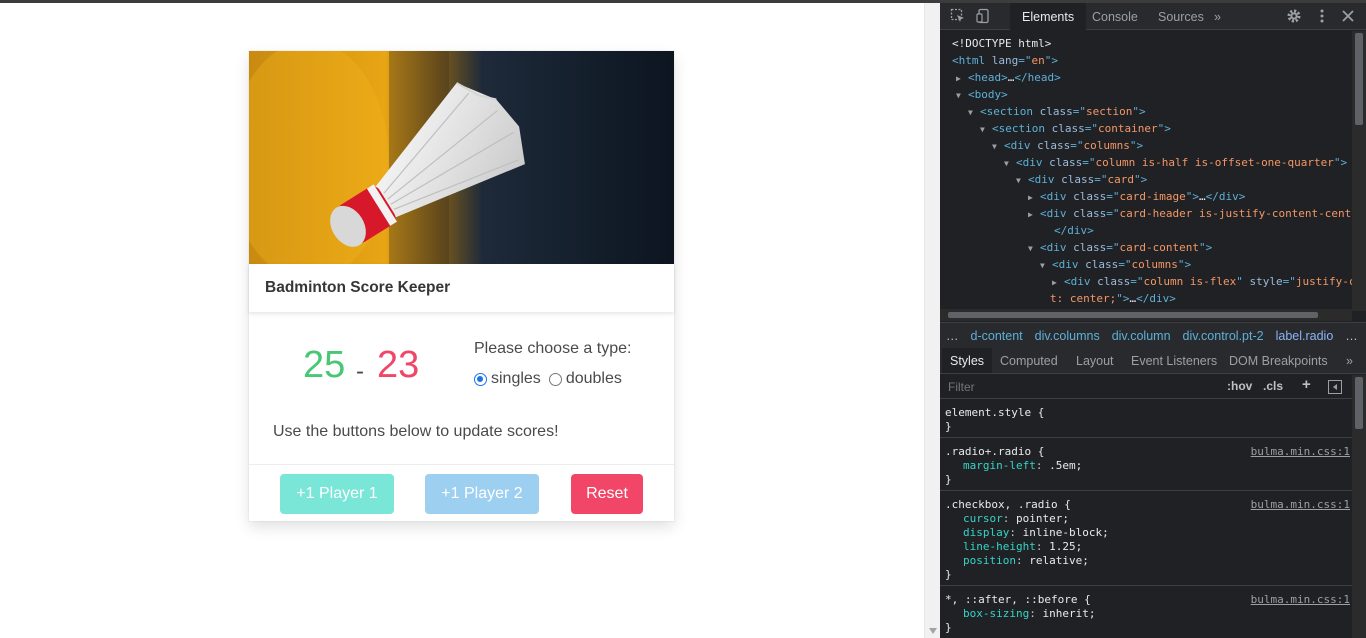 The image size is (1366, 638). What do you see at coordinates (967, 360) in the screenshot?
I see `tab-styles: Styles` at bounding box center [967, 360].